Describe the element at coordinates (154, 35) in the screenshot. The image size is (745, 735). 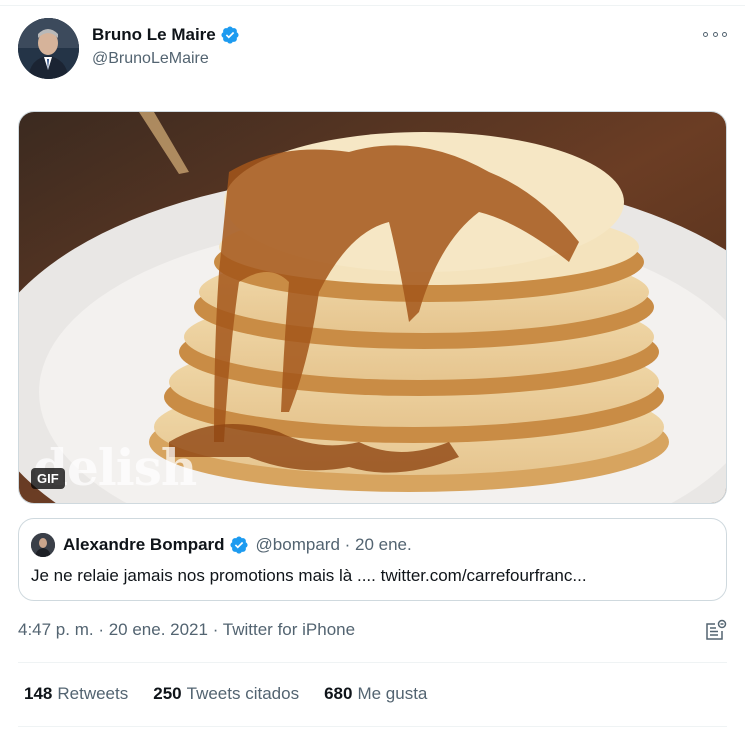
I see `author-name: Bruno Le Maire` at that location.